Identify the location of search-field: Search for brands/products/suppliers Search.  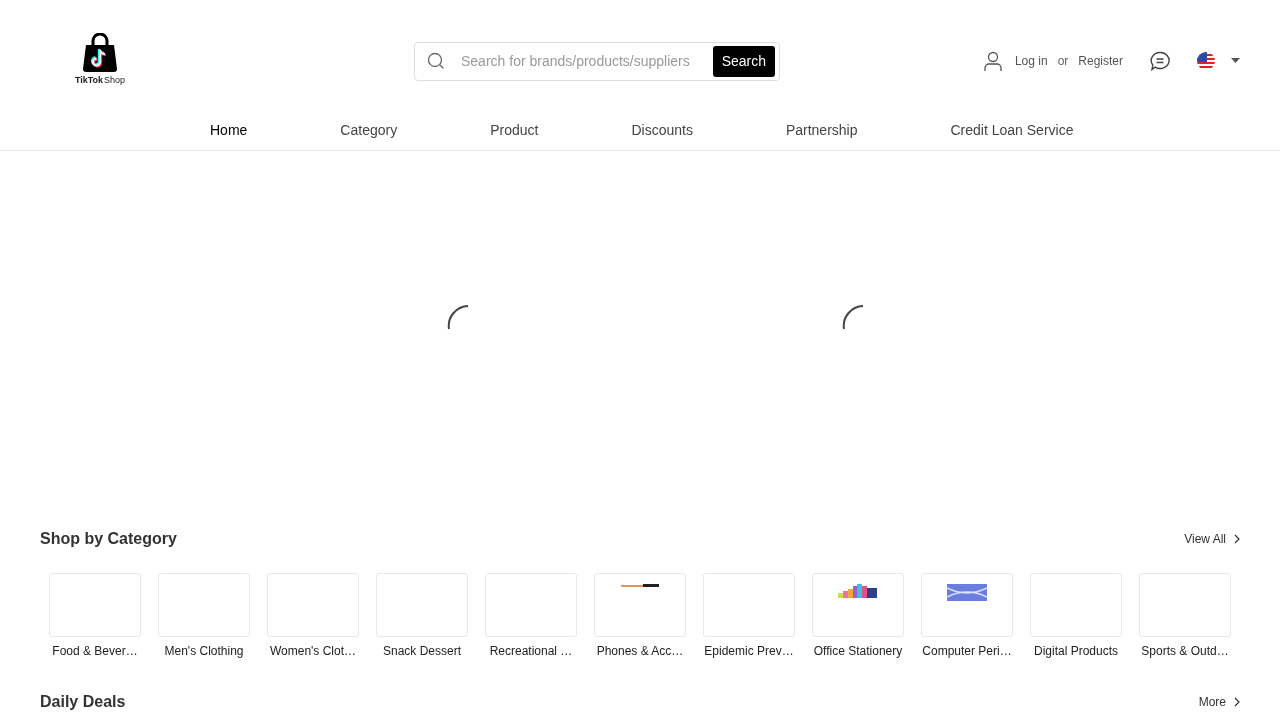
(597, 61).